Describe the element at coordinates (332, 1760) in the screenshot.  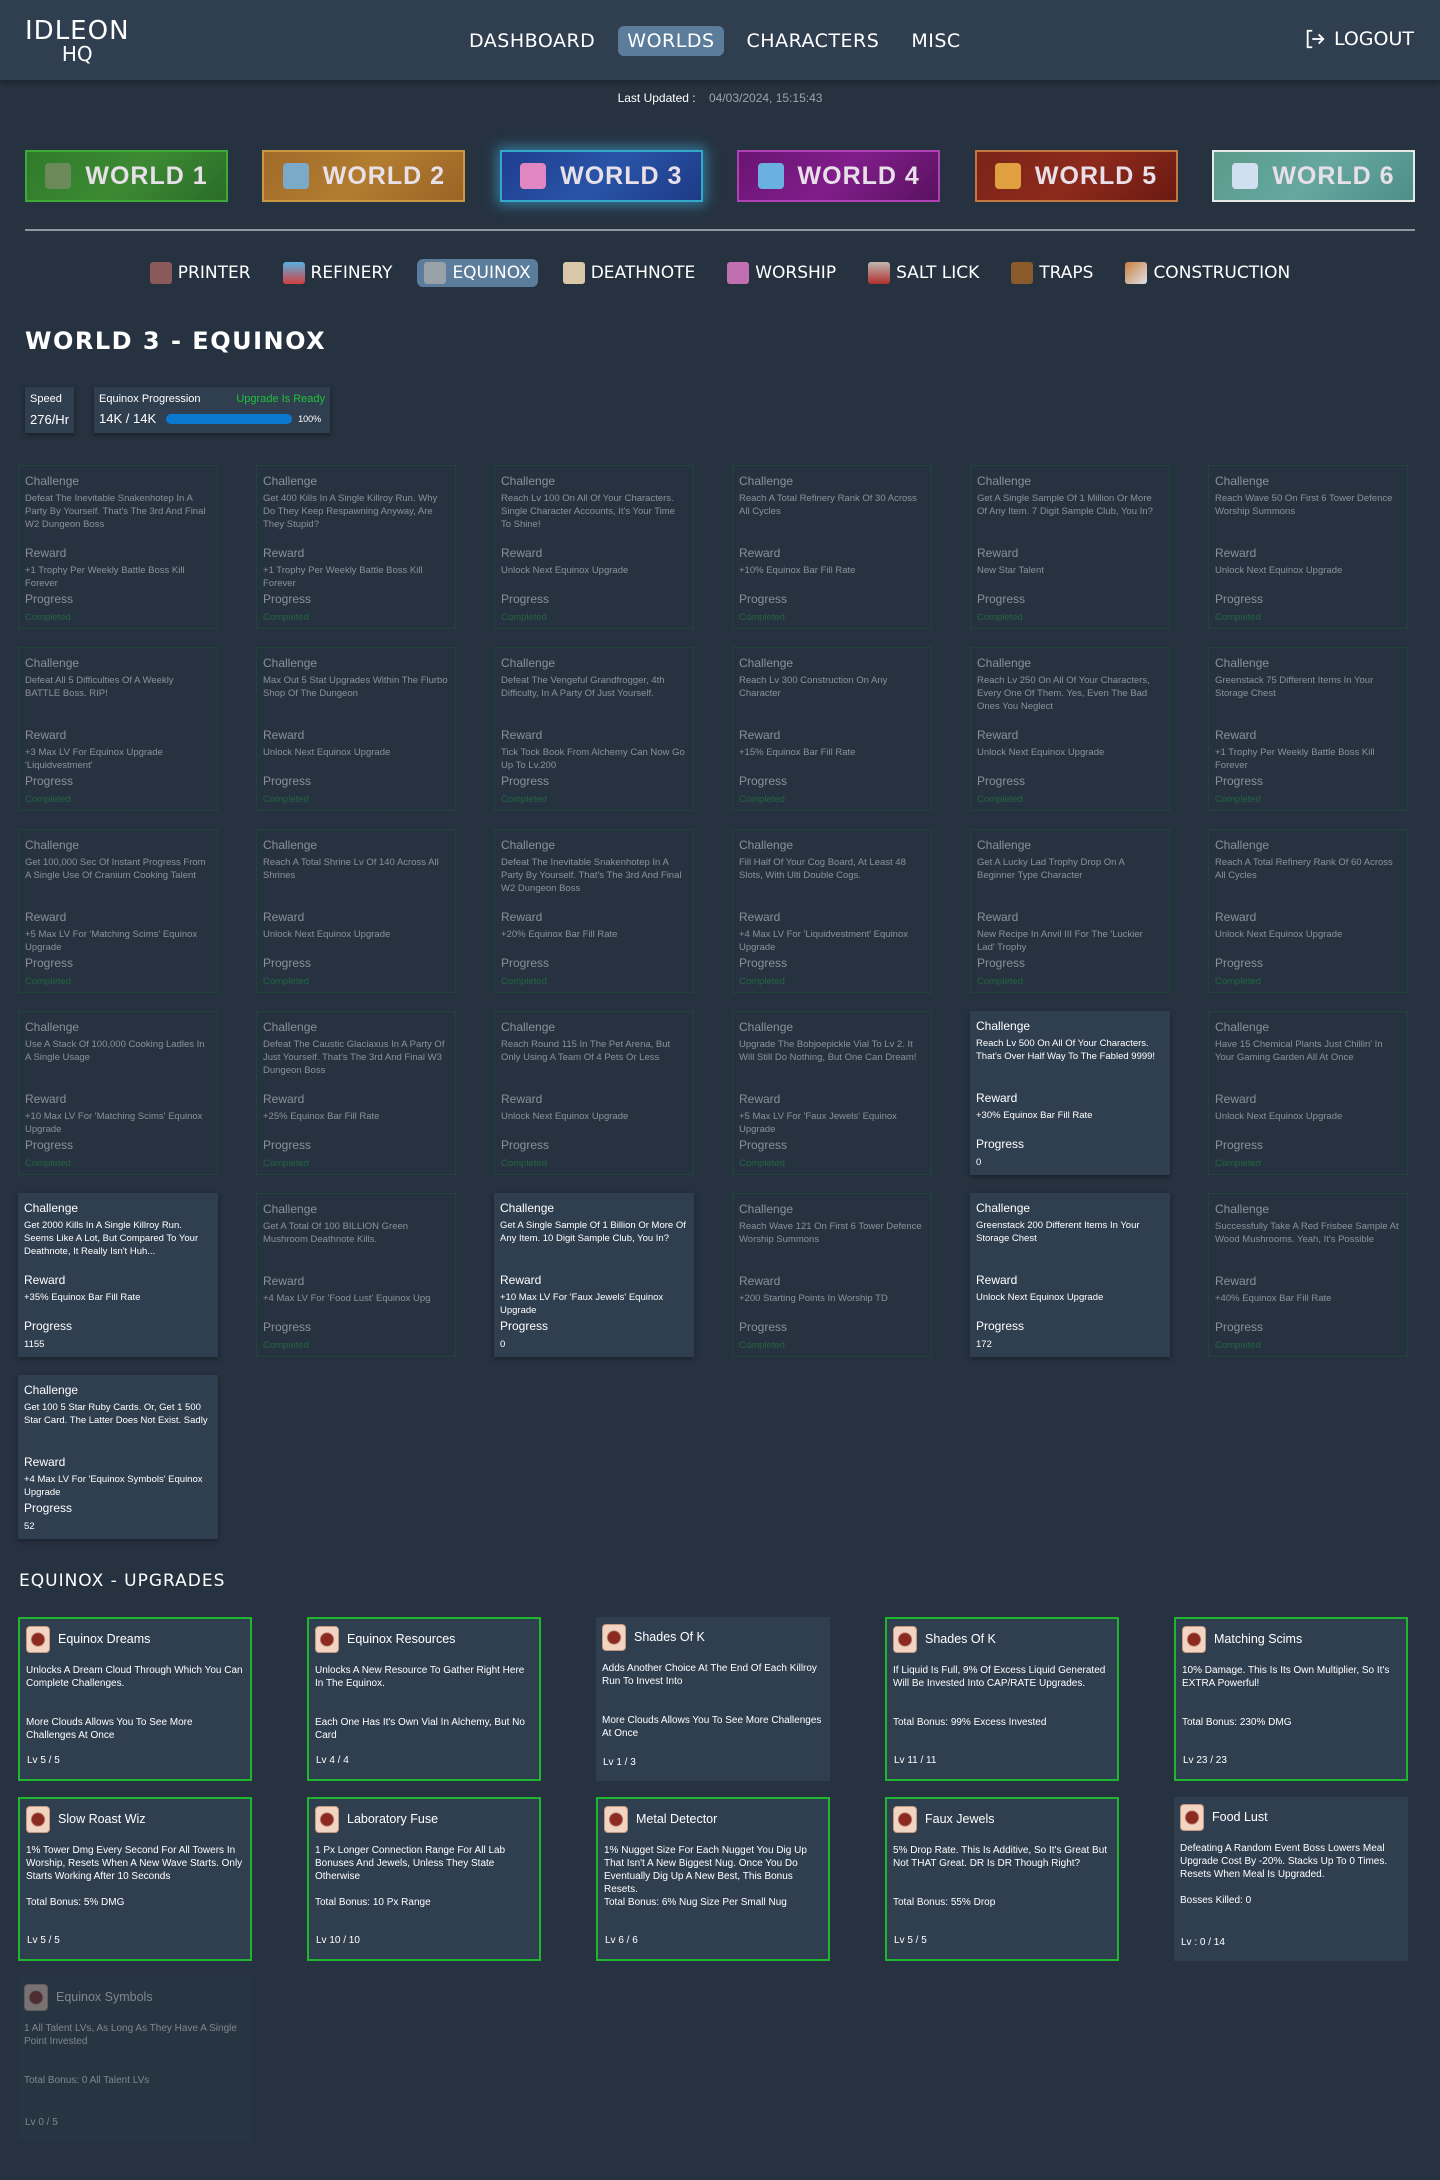
I see `upgrade-level: Lv 4 / 4` at that location.